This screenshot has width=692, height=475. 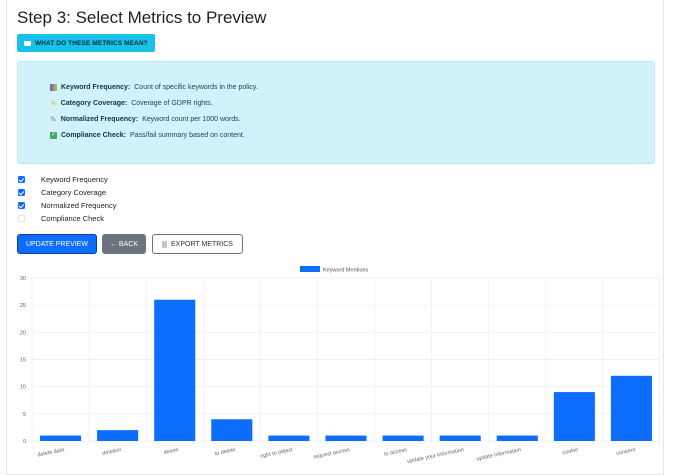 What do you see at coordinates (53, 135) in the screenshot?
I see `check-box-icon: ✓` at bounding box center [53, 135].